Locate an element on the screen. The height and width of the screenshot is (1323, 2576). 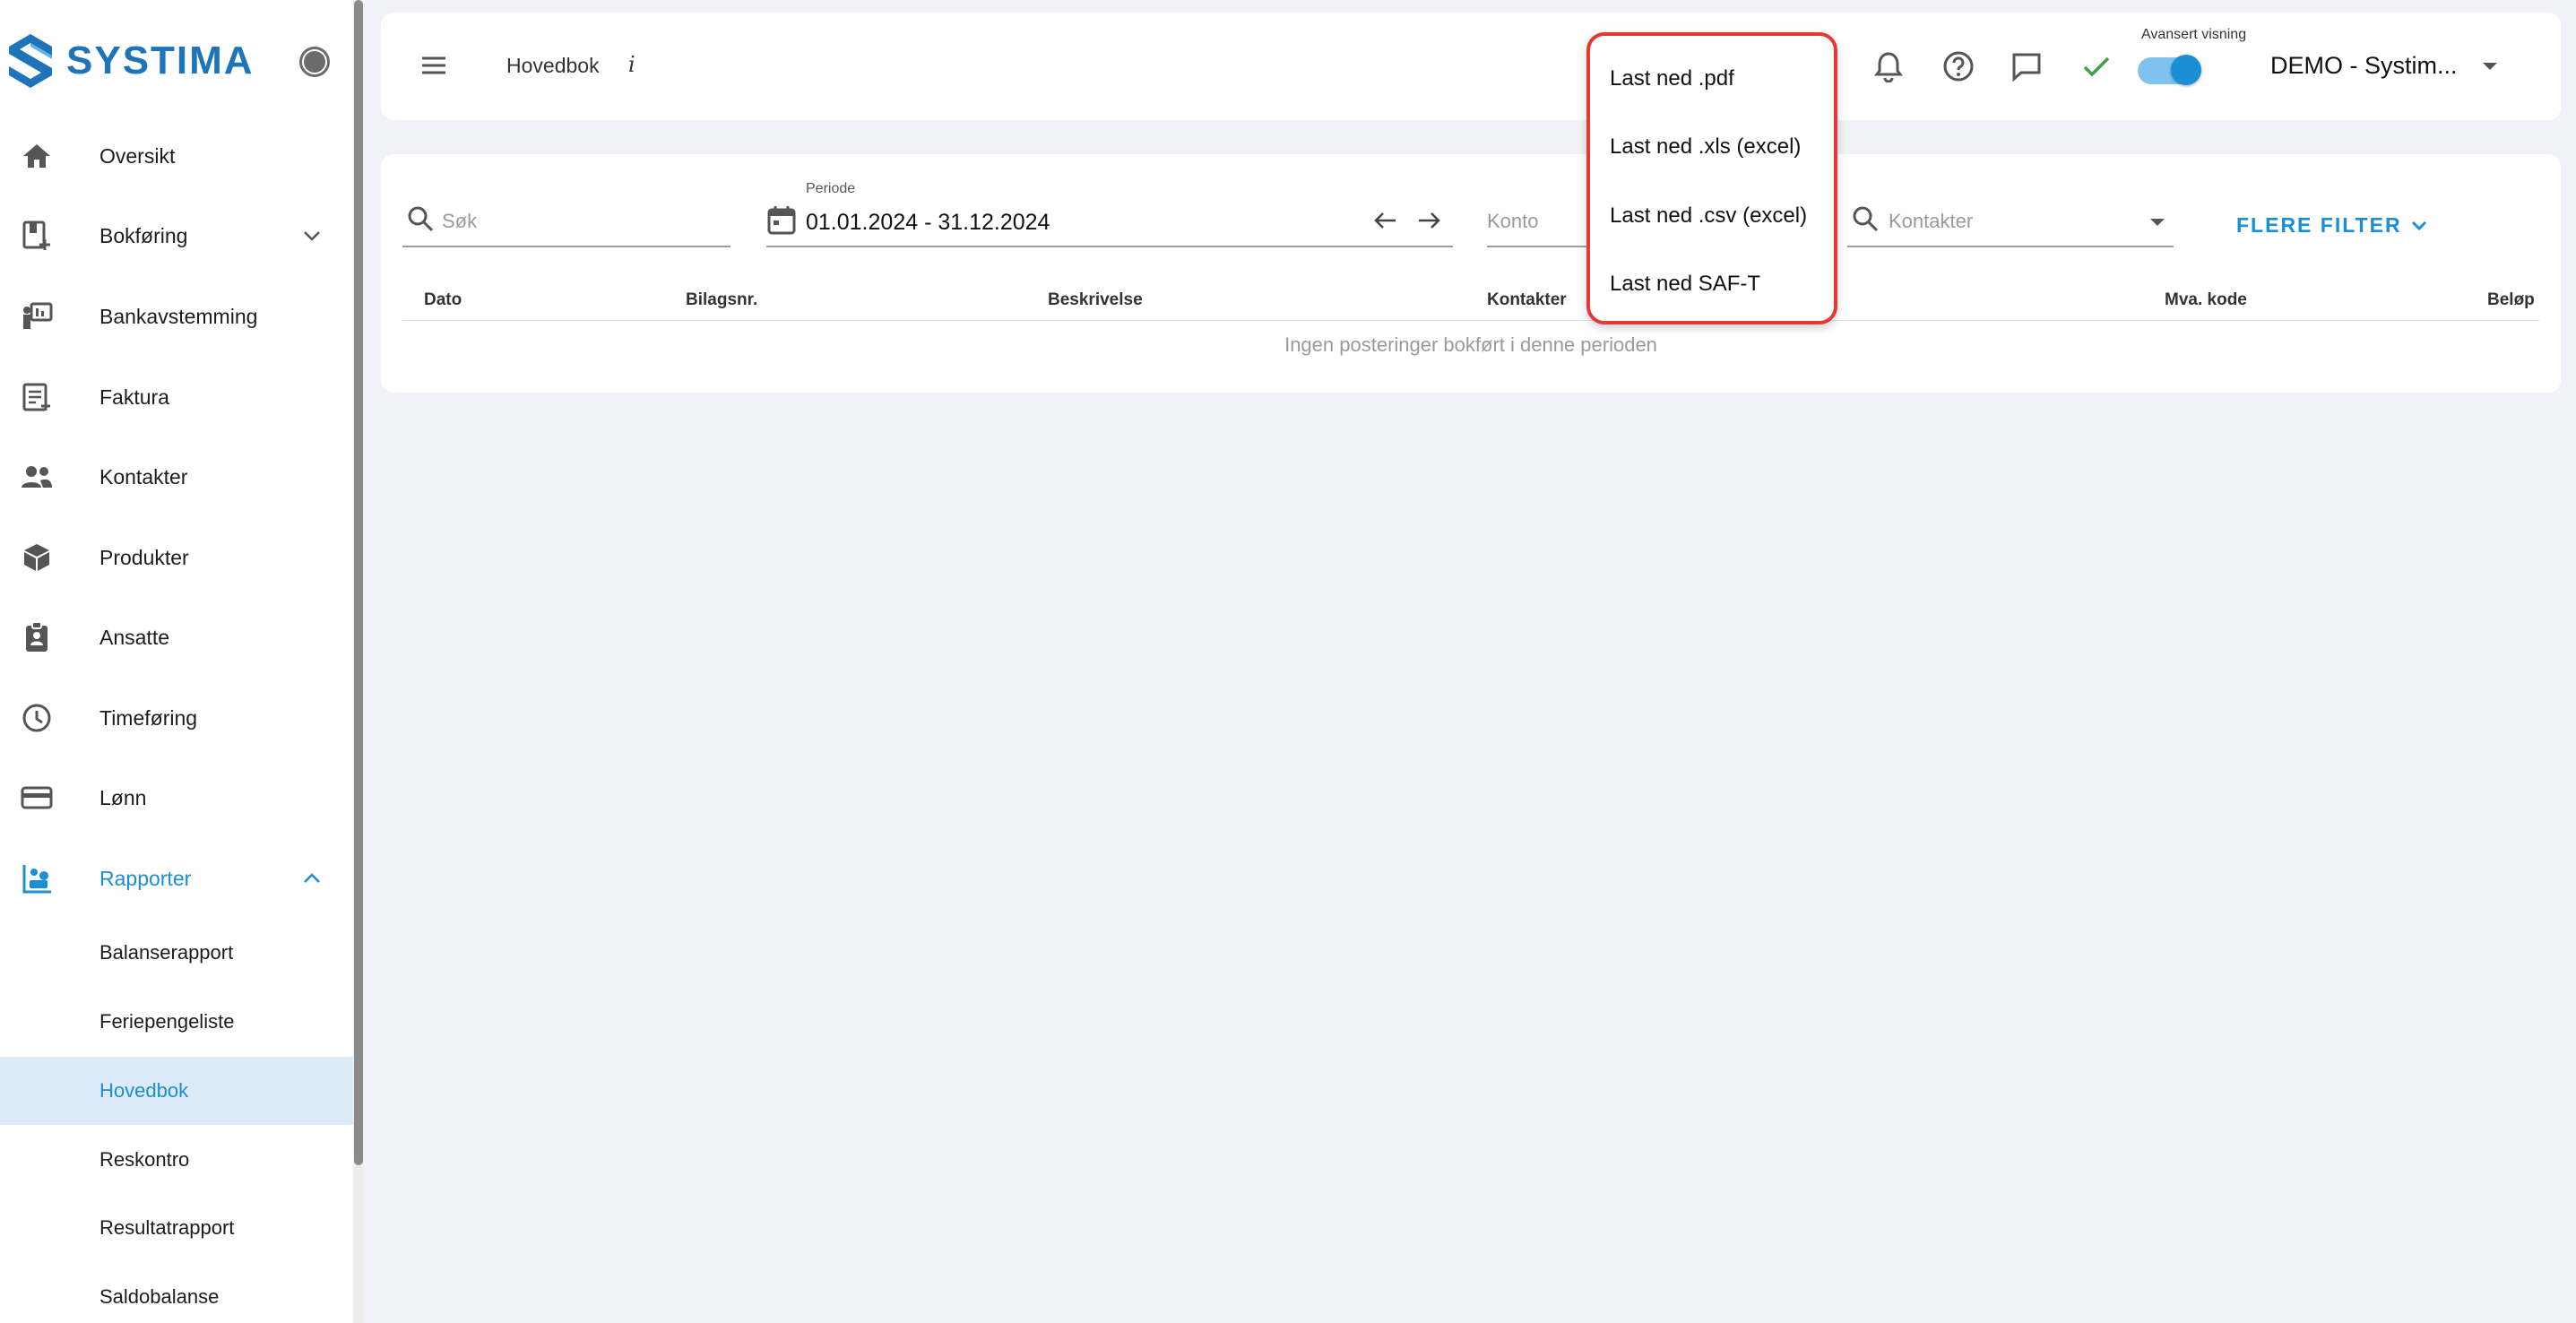
search-input: Søk is located at coordinates (566, 223).